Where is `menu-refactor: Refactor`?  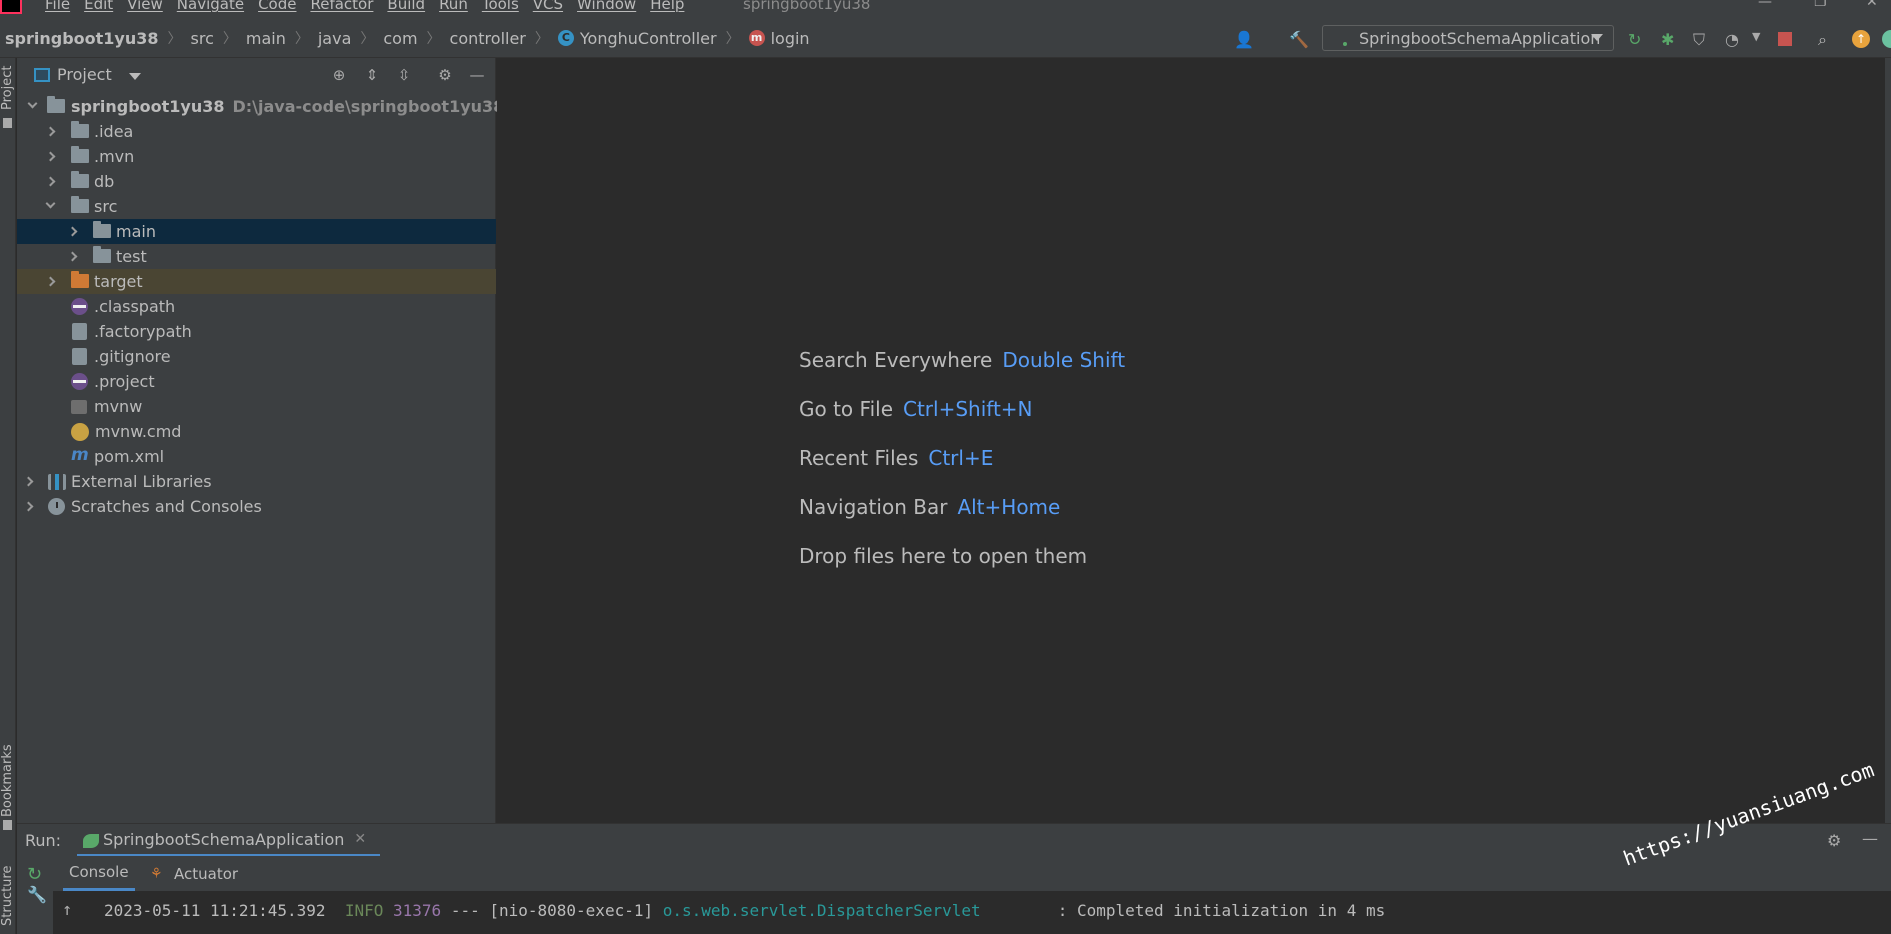
menu-refactor: Refactor is located at coordinates (341, 6).